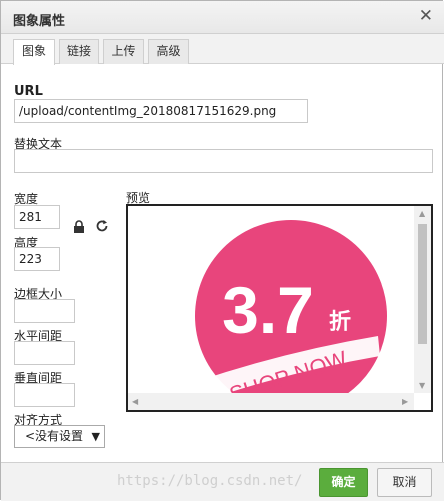  Describe the element at coordinates (422, 385) in the screenshot. I see `scroll-down-icon: ▼` at that location.